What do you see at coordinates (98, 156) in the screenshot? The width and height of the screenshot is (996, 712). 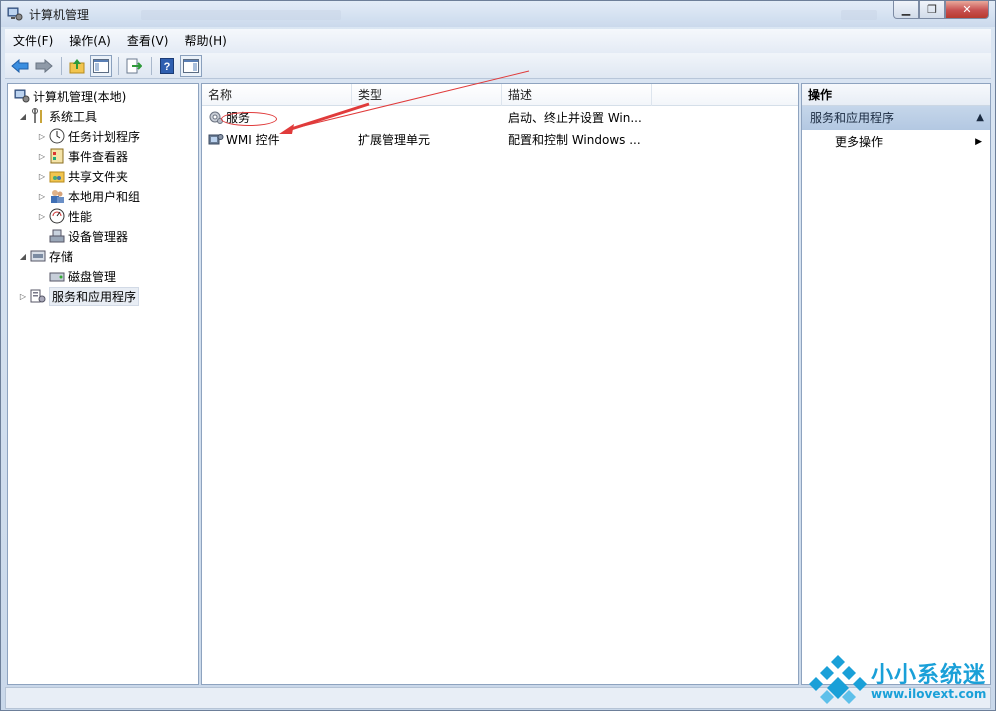 I see `tree-item-label: 事件查看器` at bounding box center [98, 156].